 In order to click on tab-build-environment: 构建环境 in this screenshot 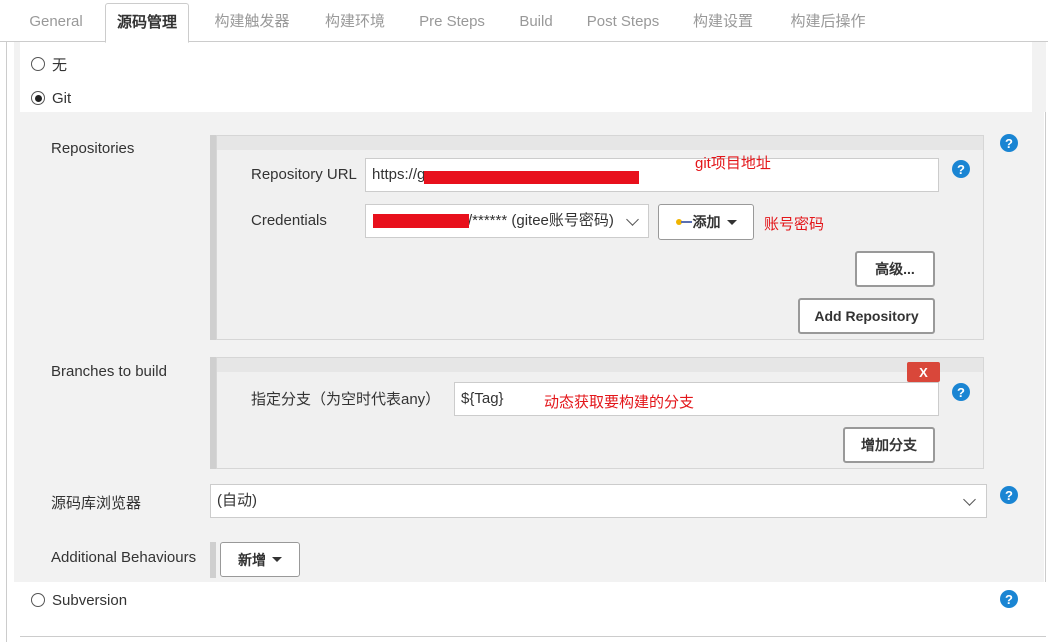, I will do `click(355, 21)`.